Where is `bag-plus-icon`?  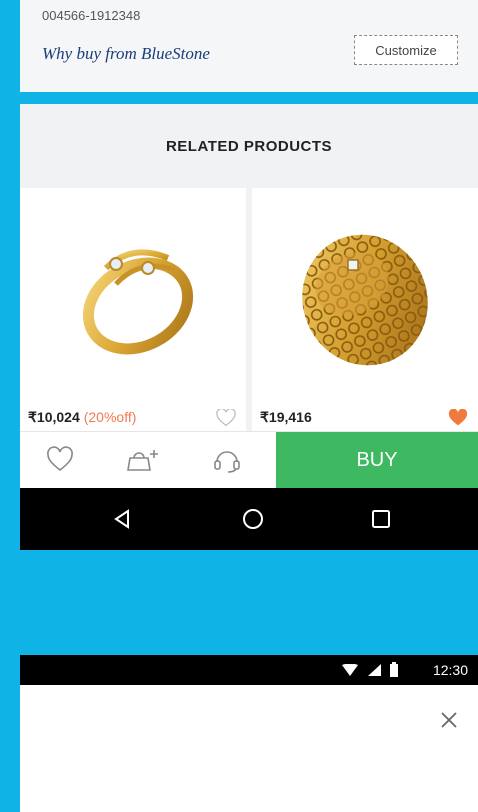 bag-plus-icon is located at coordinates (143, 460).